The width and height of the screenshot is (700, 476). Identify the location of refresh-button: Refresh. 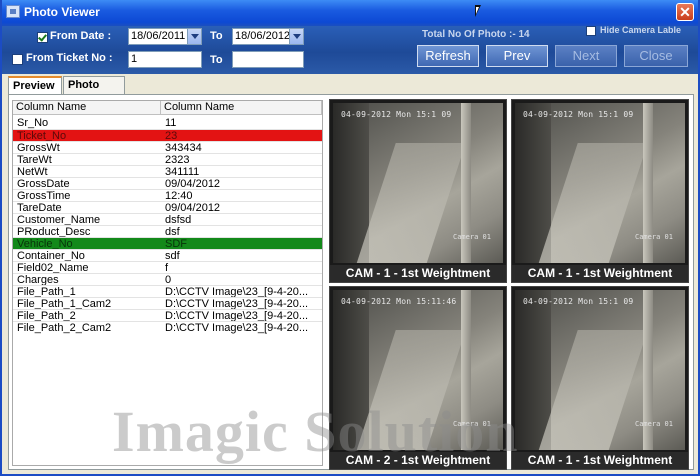
(448, 56).